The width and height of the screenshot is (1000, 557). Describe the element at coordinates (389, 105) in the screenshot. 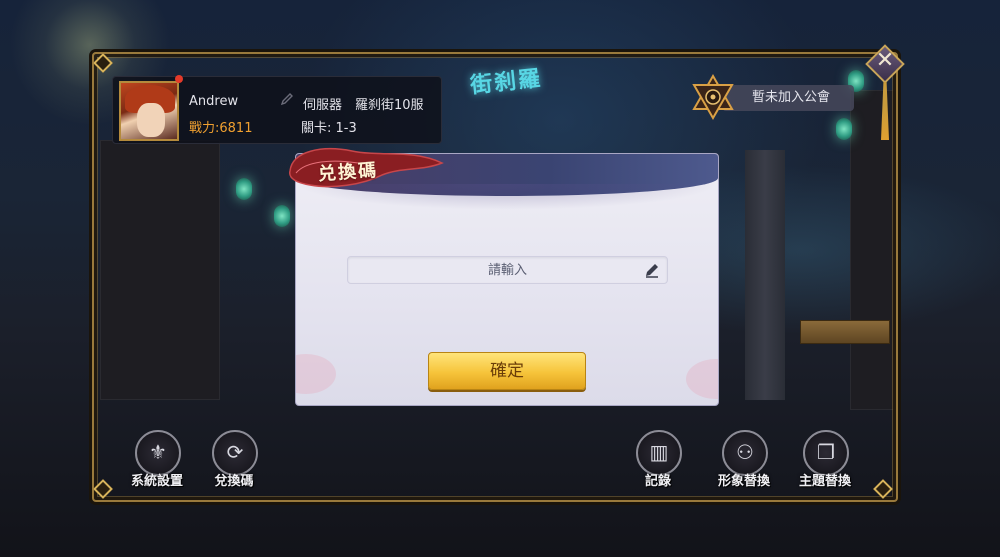

I see `server-name: 羅刹街10服` at that location.